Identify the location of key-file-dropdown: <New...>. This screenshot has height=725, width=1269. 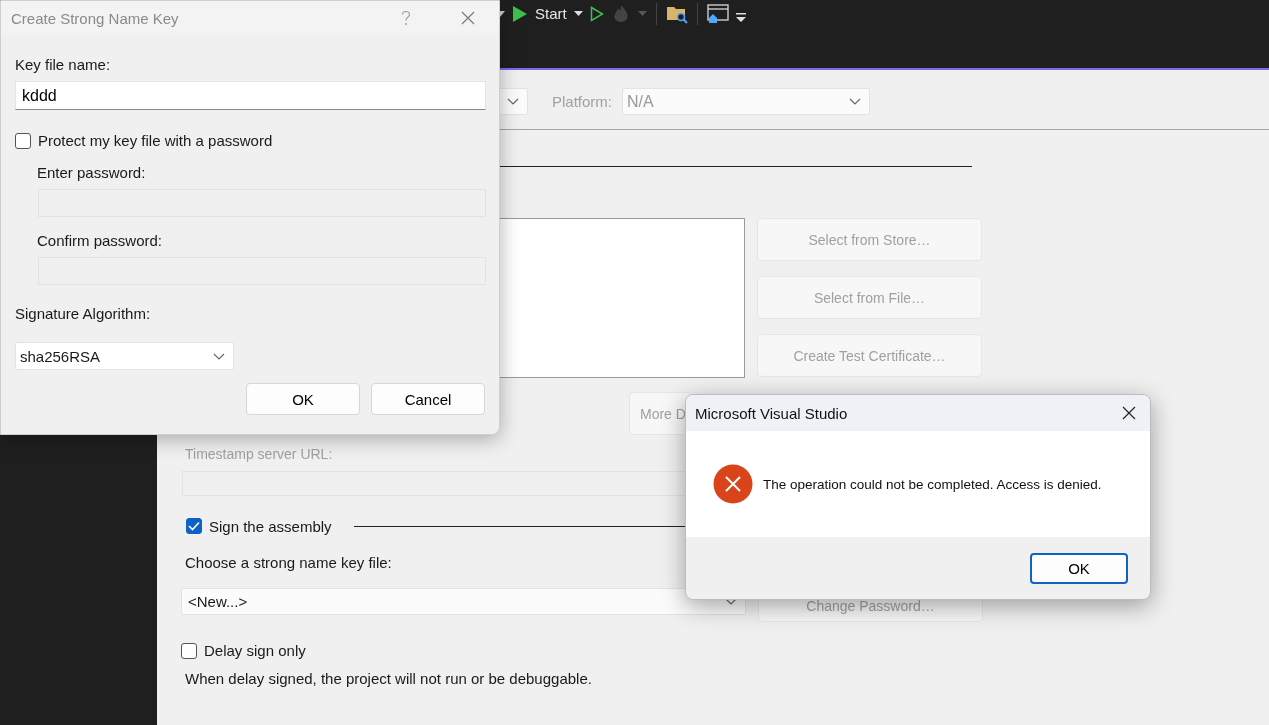
(463, 601).